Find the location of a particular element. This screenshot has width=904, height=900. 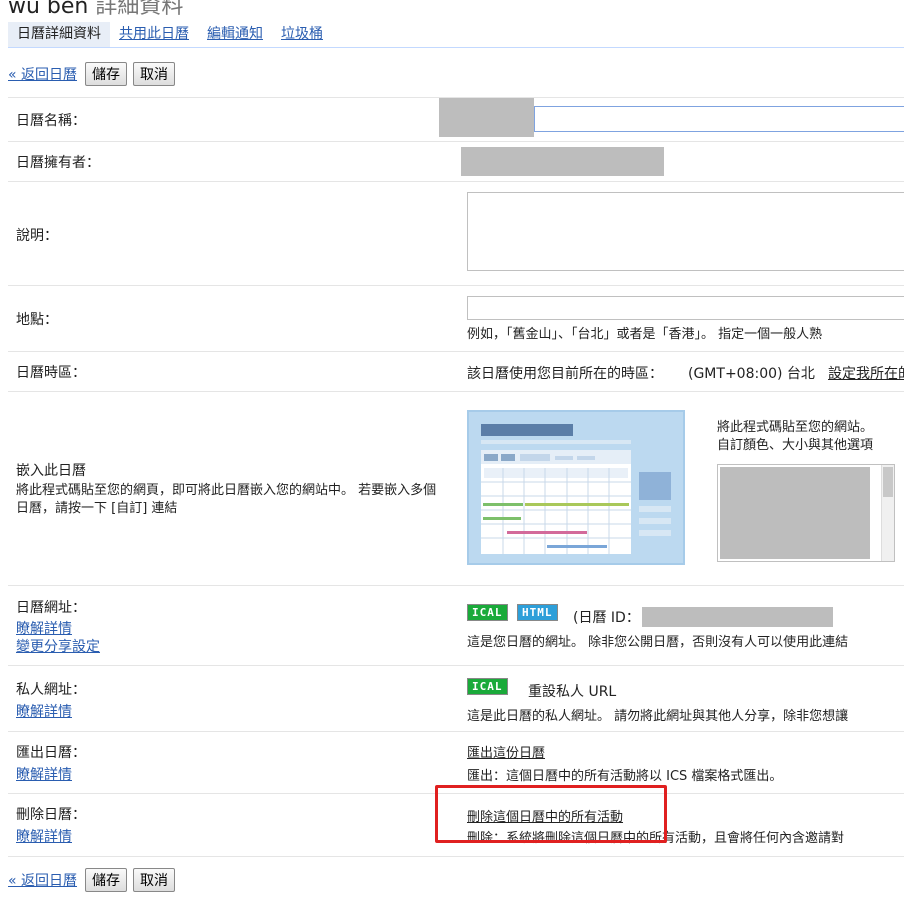

timezone-value: (GMT+08:00) 台北 is located at coordinates (751, 374).